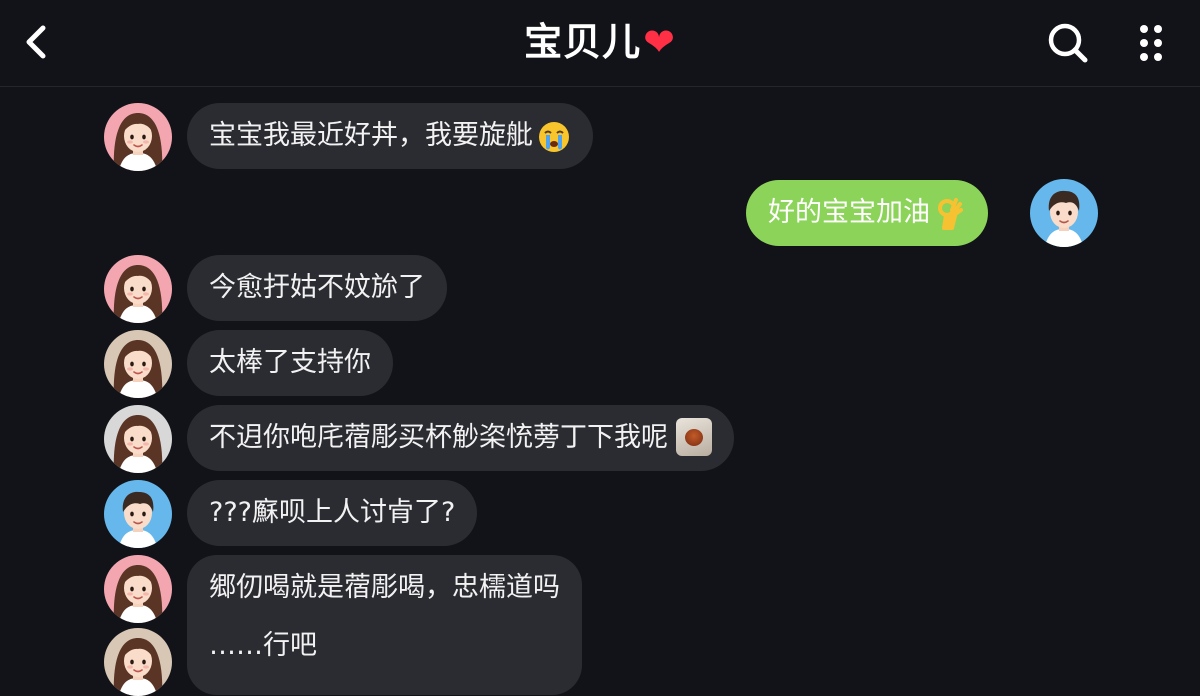 The width and height of the screenshot is (1200, 696). I want to click on message-line: ……行吧, so click(263, 645).